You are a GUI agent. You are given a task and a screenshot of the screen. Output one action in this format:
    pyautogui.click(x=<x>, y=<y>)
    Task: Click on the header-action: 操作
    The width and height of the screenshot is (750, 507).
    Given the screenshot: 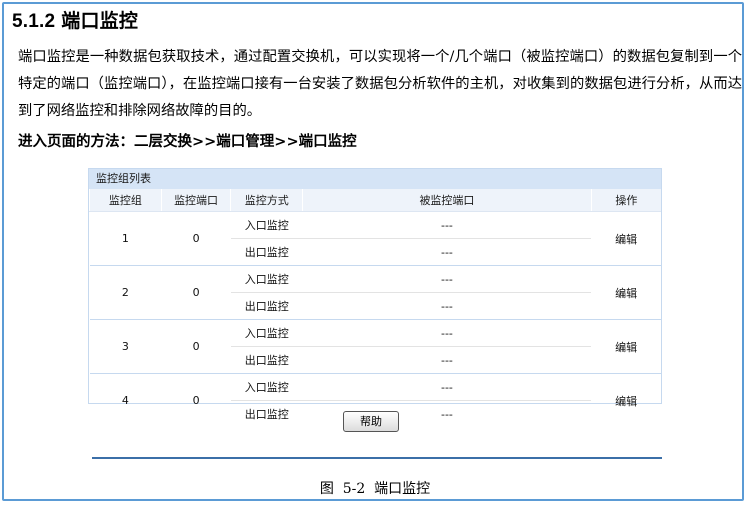 What is the action you would take?
    pyautogui.click(x=625, y=200)
    